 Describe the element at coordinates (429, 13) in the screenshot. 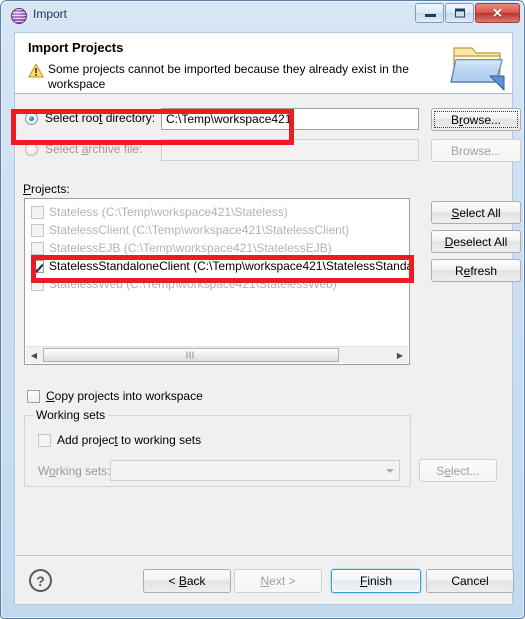

I see `minimize-button` at that location.